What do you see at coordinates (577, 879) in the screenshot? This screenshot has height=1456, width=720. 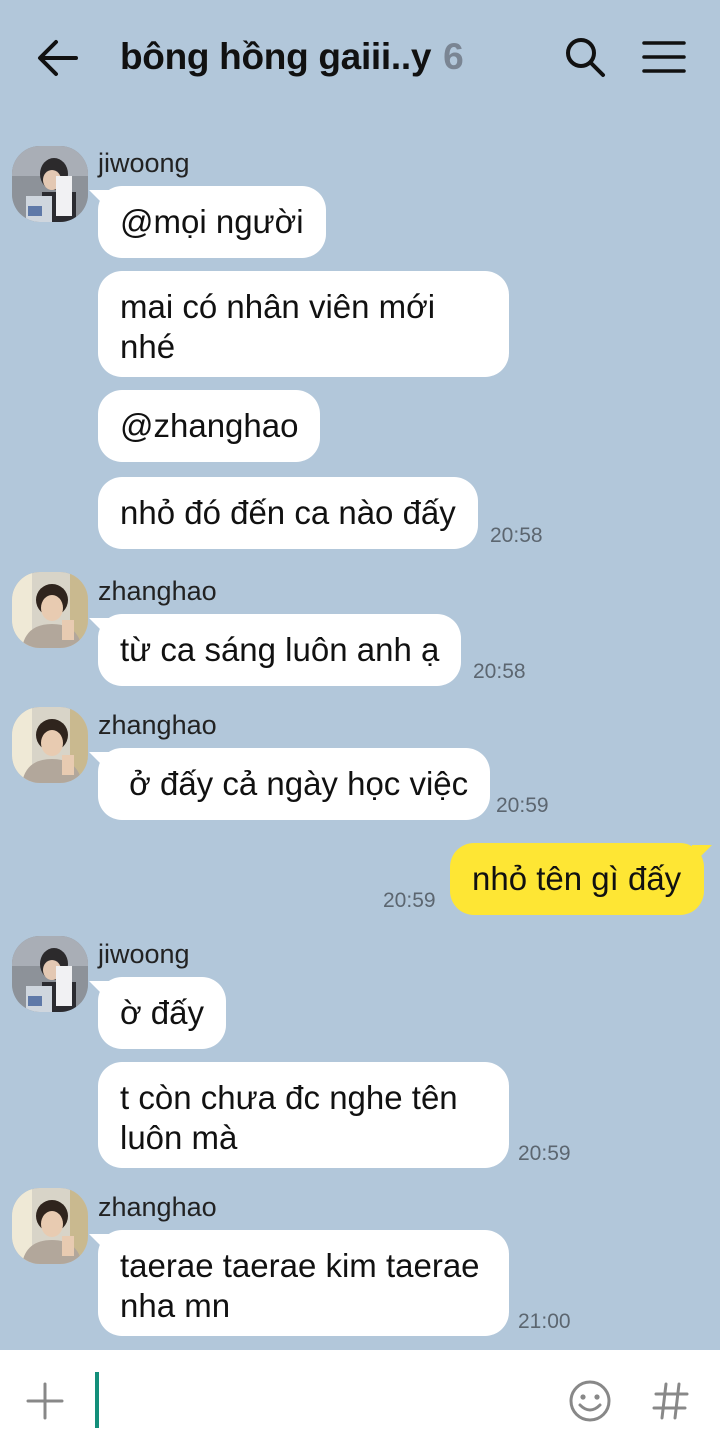 I see `my-message-bubble: nhỏ tên gì đấy` at bounding box center [577, 879].